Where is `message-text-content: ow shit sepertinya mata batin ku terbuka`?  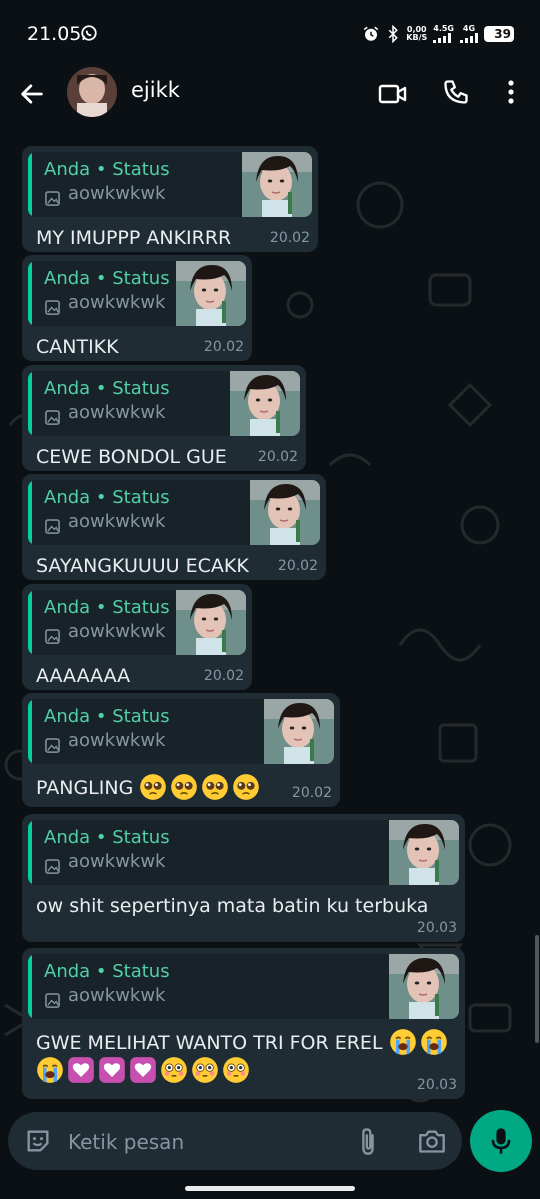 message-text-content: ow shit sepertinya mata batin ku terbuka is located at coordinates (232, 906).